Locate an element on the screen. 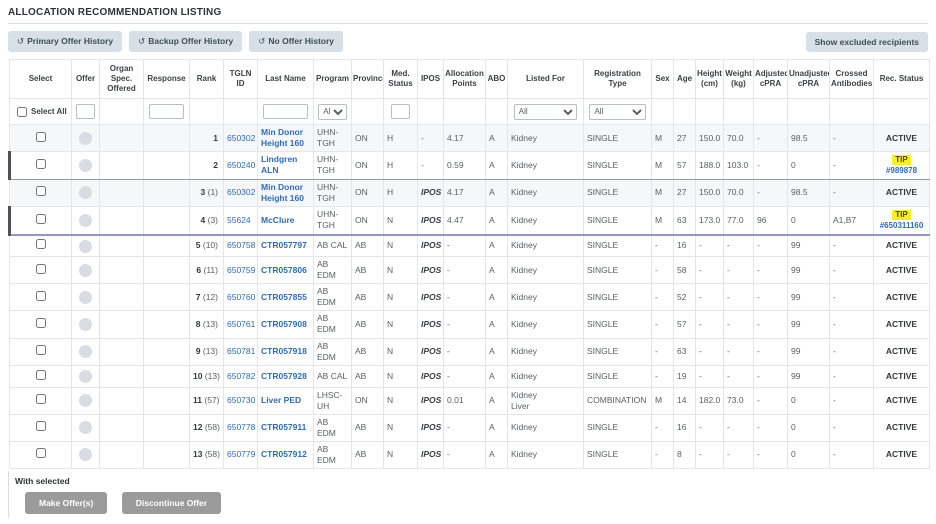  filter-input-offer is located at coordinates (85, 111).